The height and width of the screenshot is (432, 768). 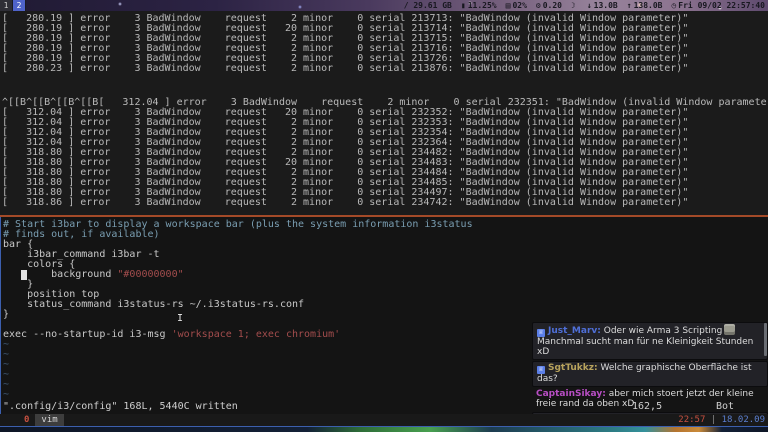 I want to click on vim-code-line: background "#00000000", so click(x=93, y=274).